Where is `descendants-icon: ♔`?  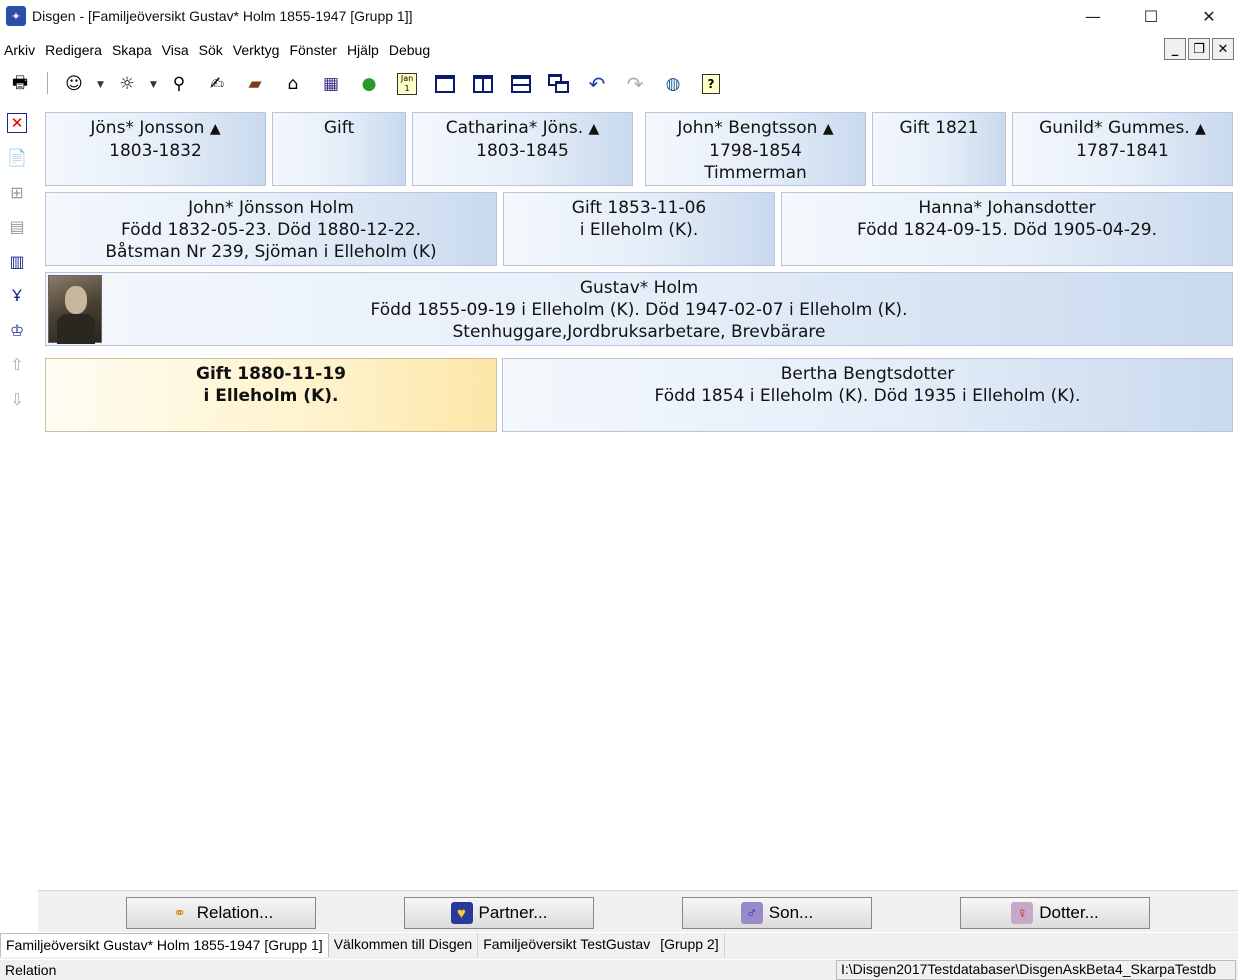 descendants-icon: ♔ is located at coordinates (17, 330).